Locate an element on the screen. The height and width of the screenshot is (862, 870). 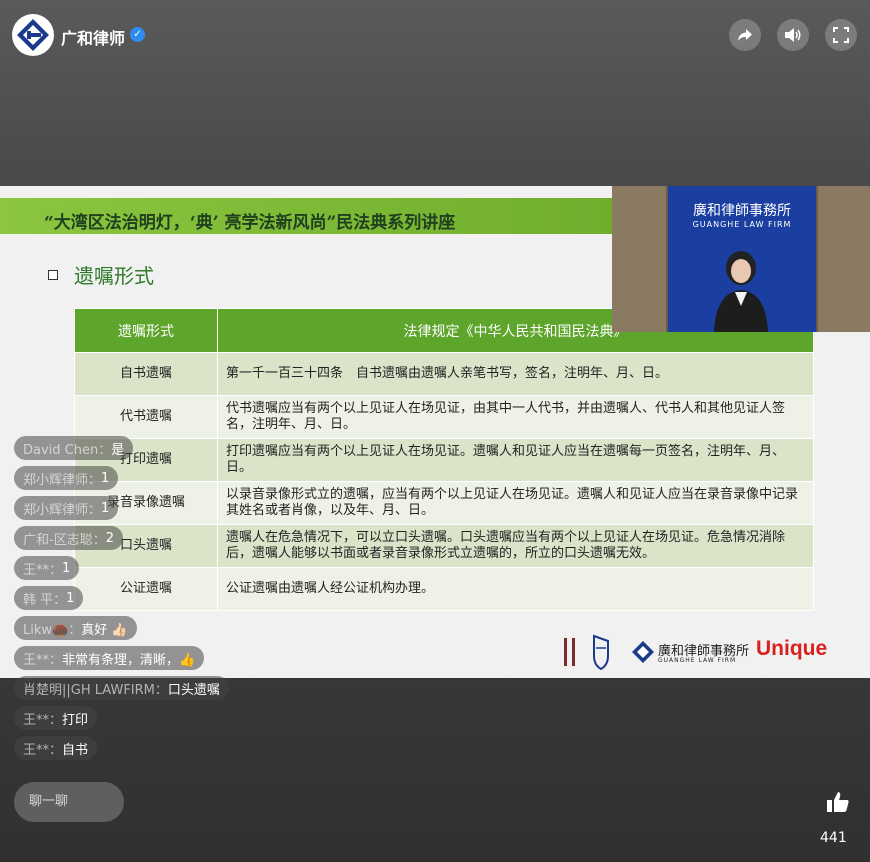
slide-title: “大湾区法治明灯，‘典’ 亮学法新风尚”民法典系列讲座 is located at coordinates (250, 223).